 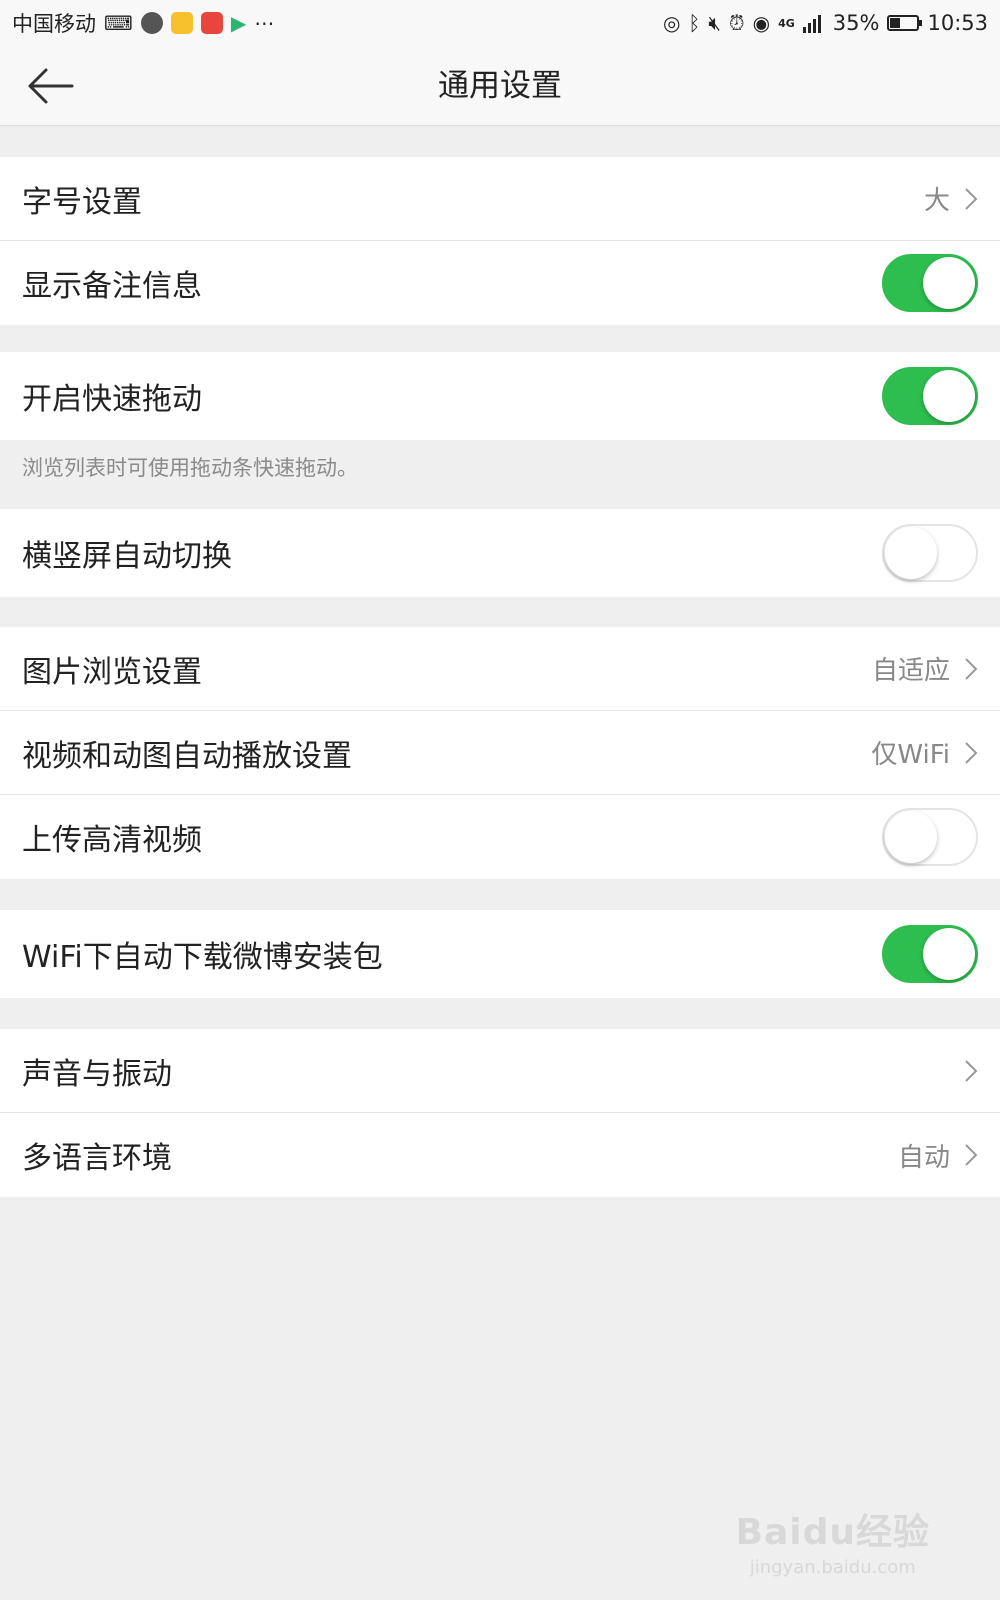 I want to click on show-remarks-label: 显示备注信息, so click(x=112, y=286).